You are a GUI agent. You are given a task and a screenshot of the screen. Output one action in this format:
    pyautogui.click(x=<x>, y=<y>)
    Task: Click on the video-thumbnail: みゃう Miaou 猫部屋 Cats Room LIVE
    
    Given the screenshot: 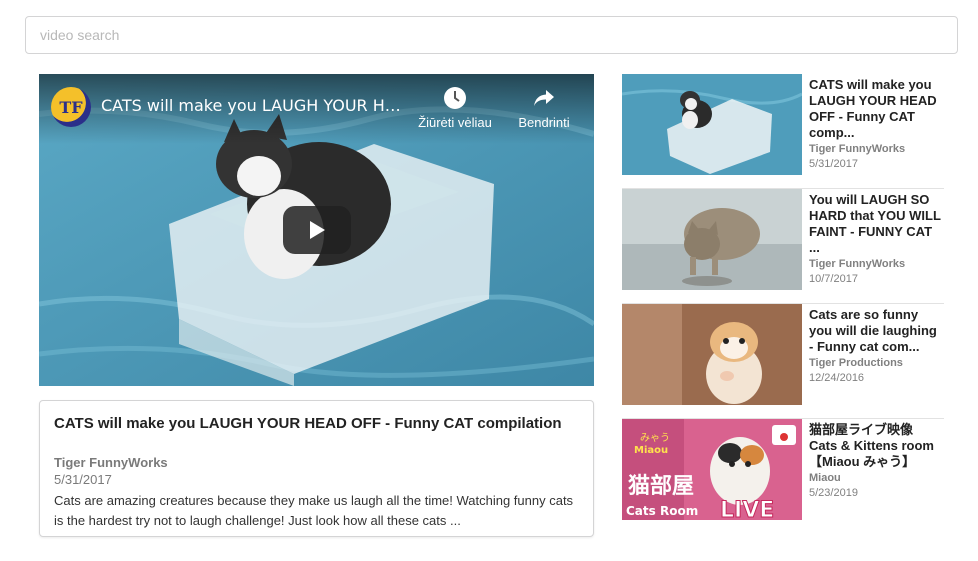 What is the action you would take?
    pyautogui.click(x=712, y=469)
    